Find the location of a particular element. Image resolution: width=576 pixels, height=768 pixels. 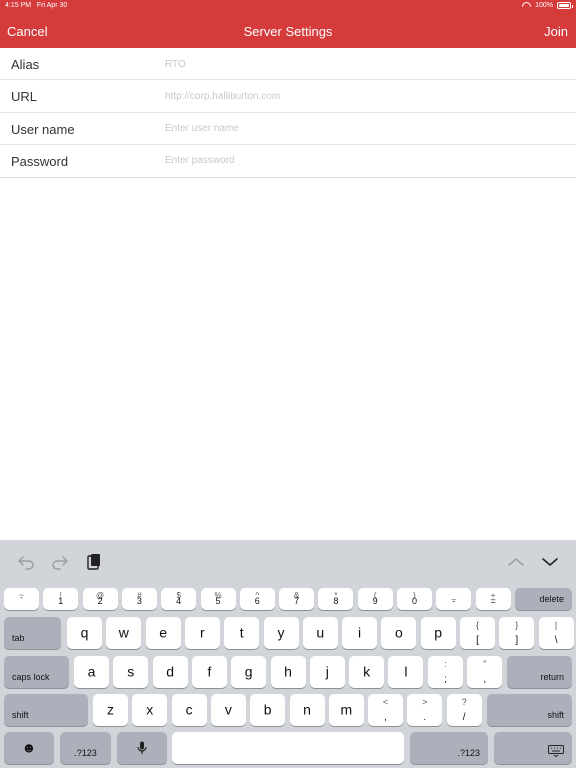

key-p: p is located at coordinates (438, 633).